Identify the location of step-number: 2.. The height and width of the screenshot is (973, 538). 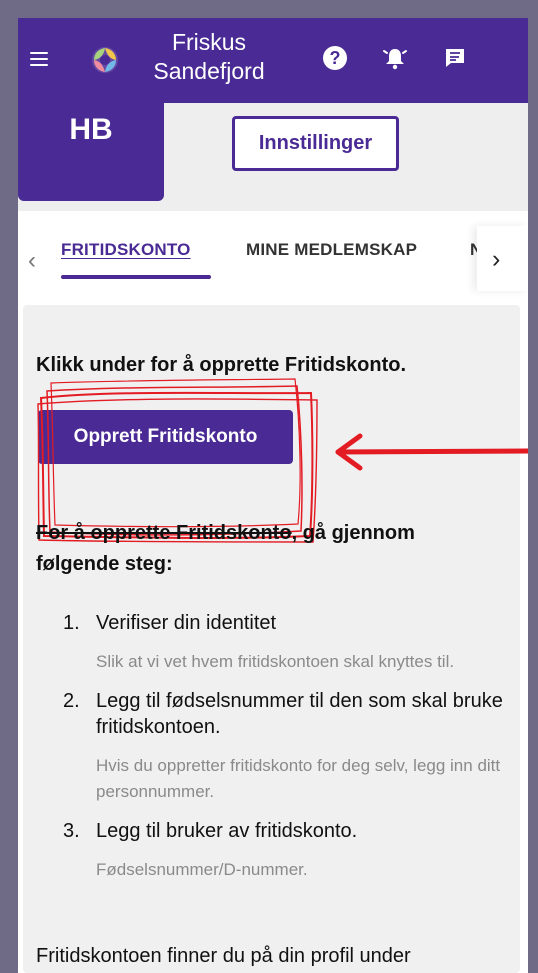
(71, 701).